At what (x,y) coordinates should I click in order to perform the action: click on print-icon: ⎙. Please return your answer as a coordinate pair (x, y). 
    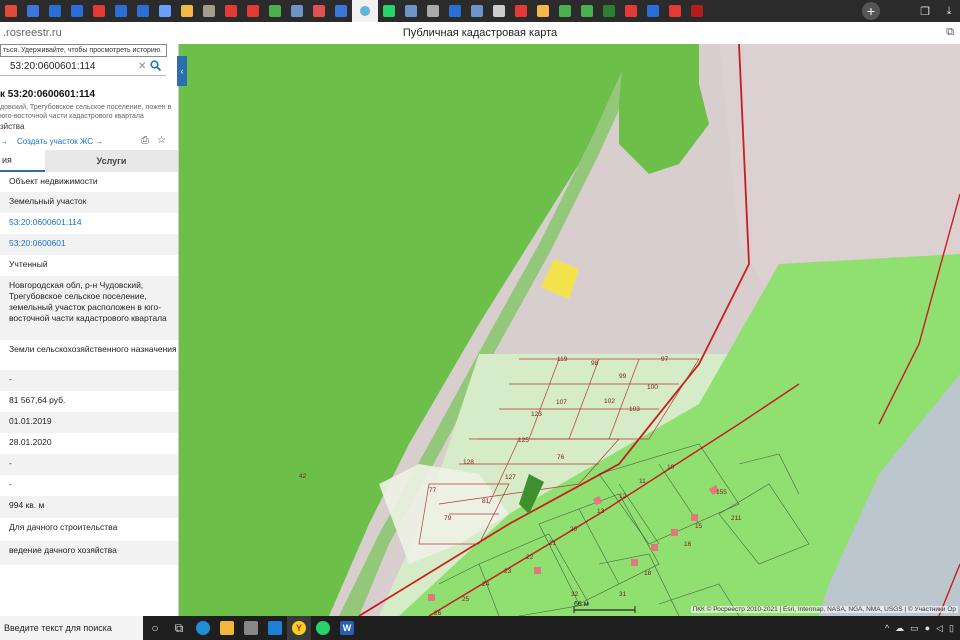
    Looking at the image, I should click on (145, 140).